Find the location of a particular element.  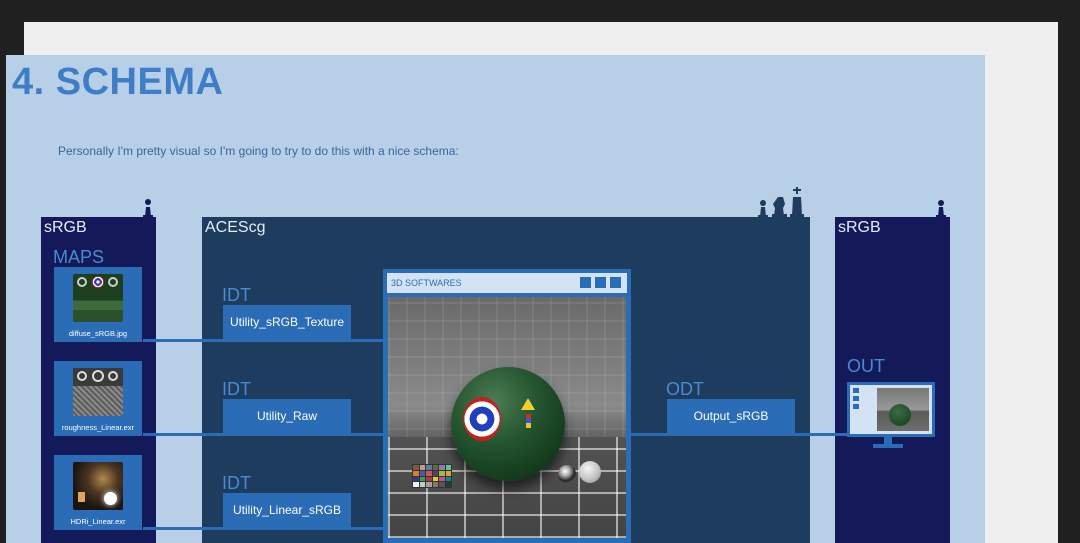

map-thumb-roughness: roughness_Linear.exr is located at coordinates (98, 398).